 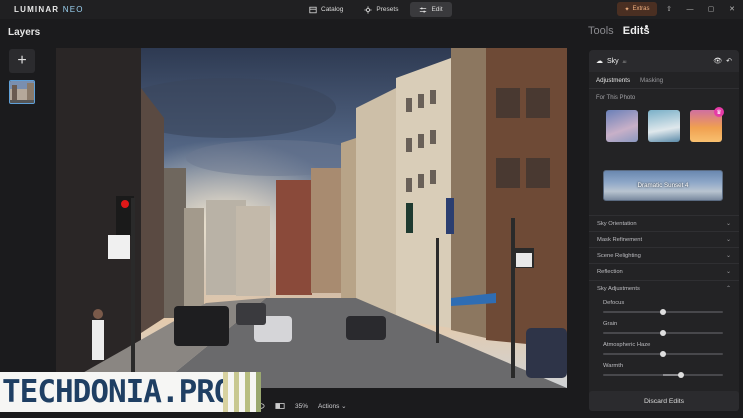 I want to click on tab-catalog: Catalog, so click(x=326, y=9).